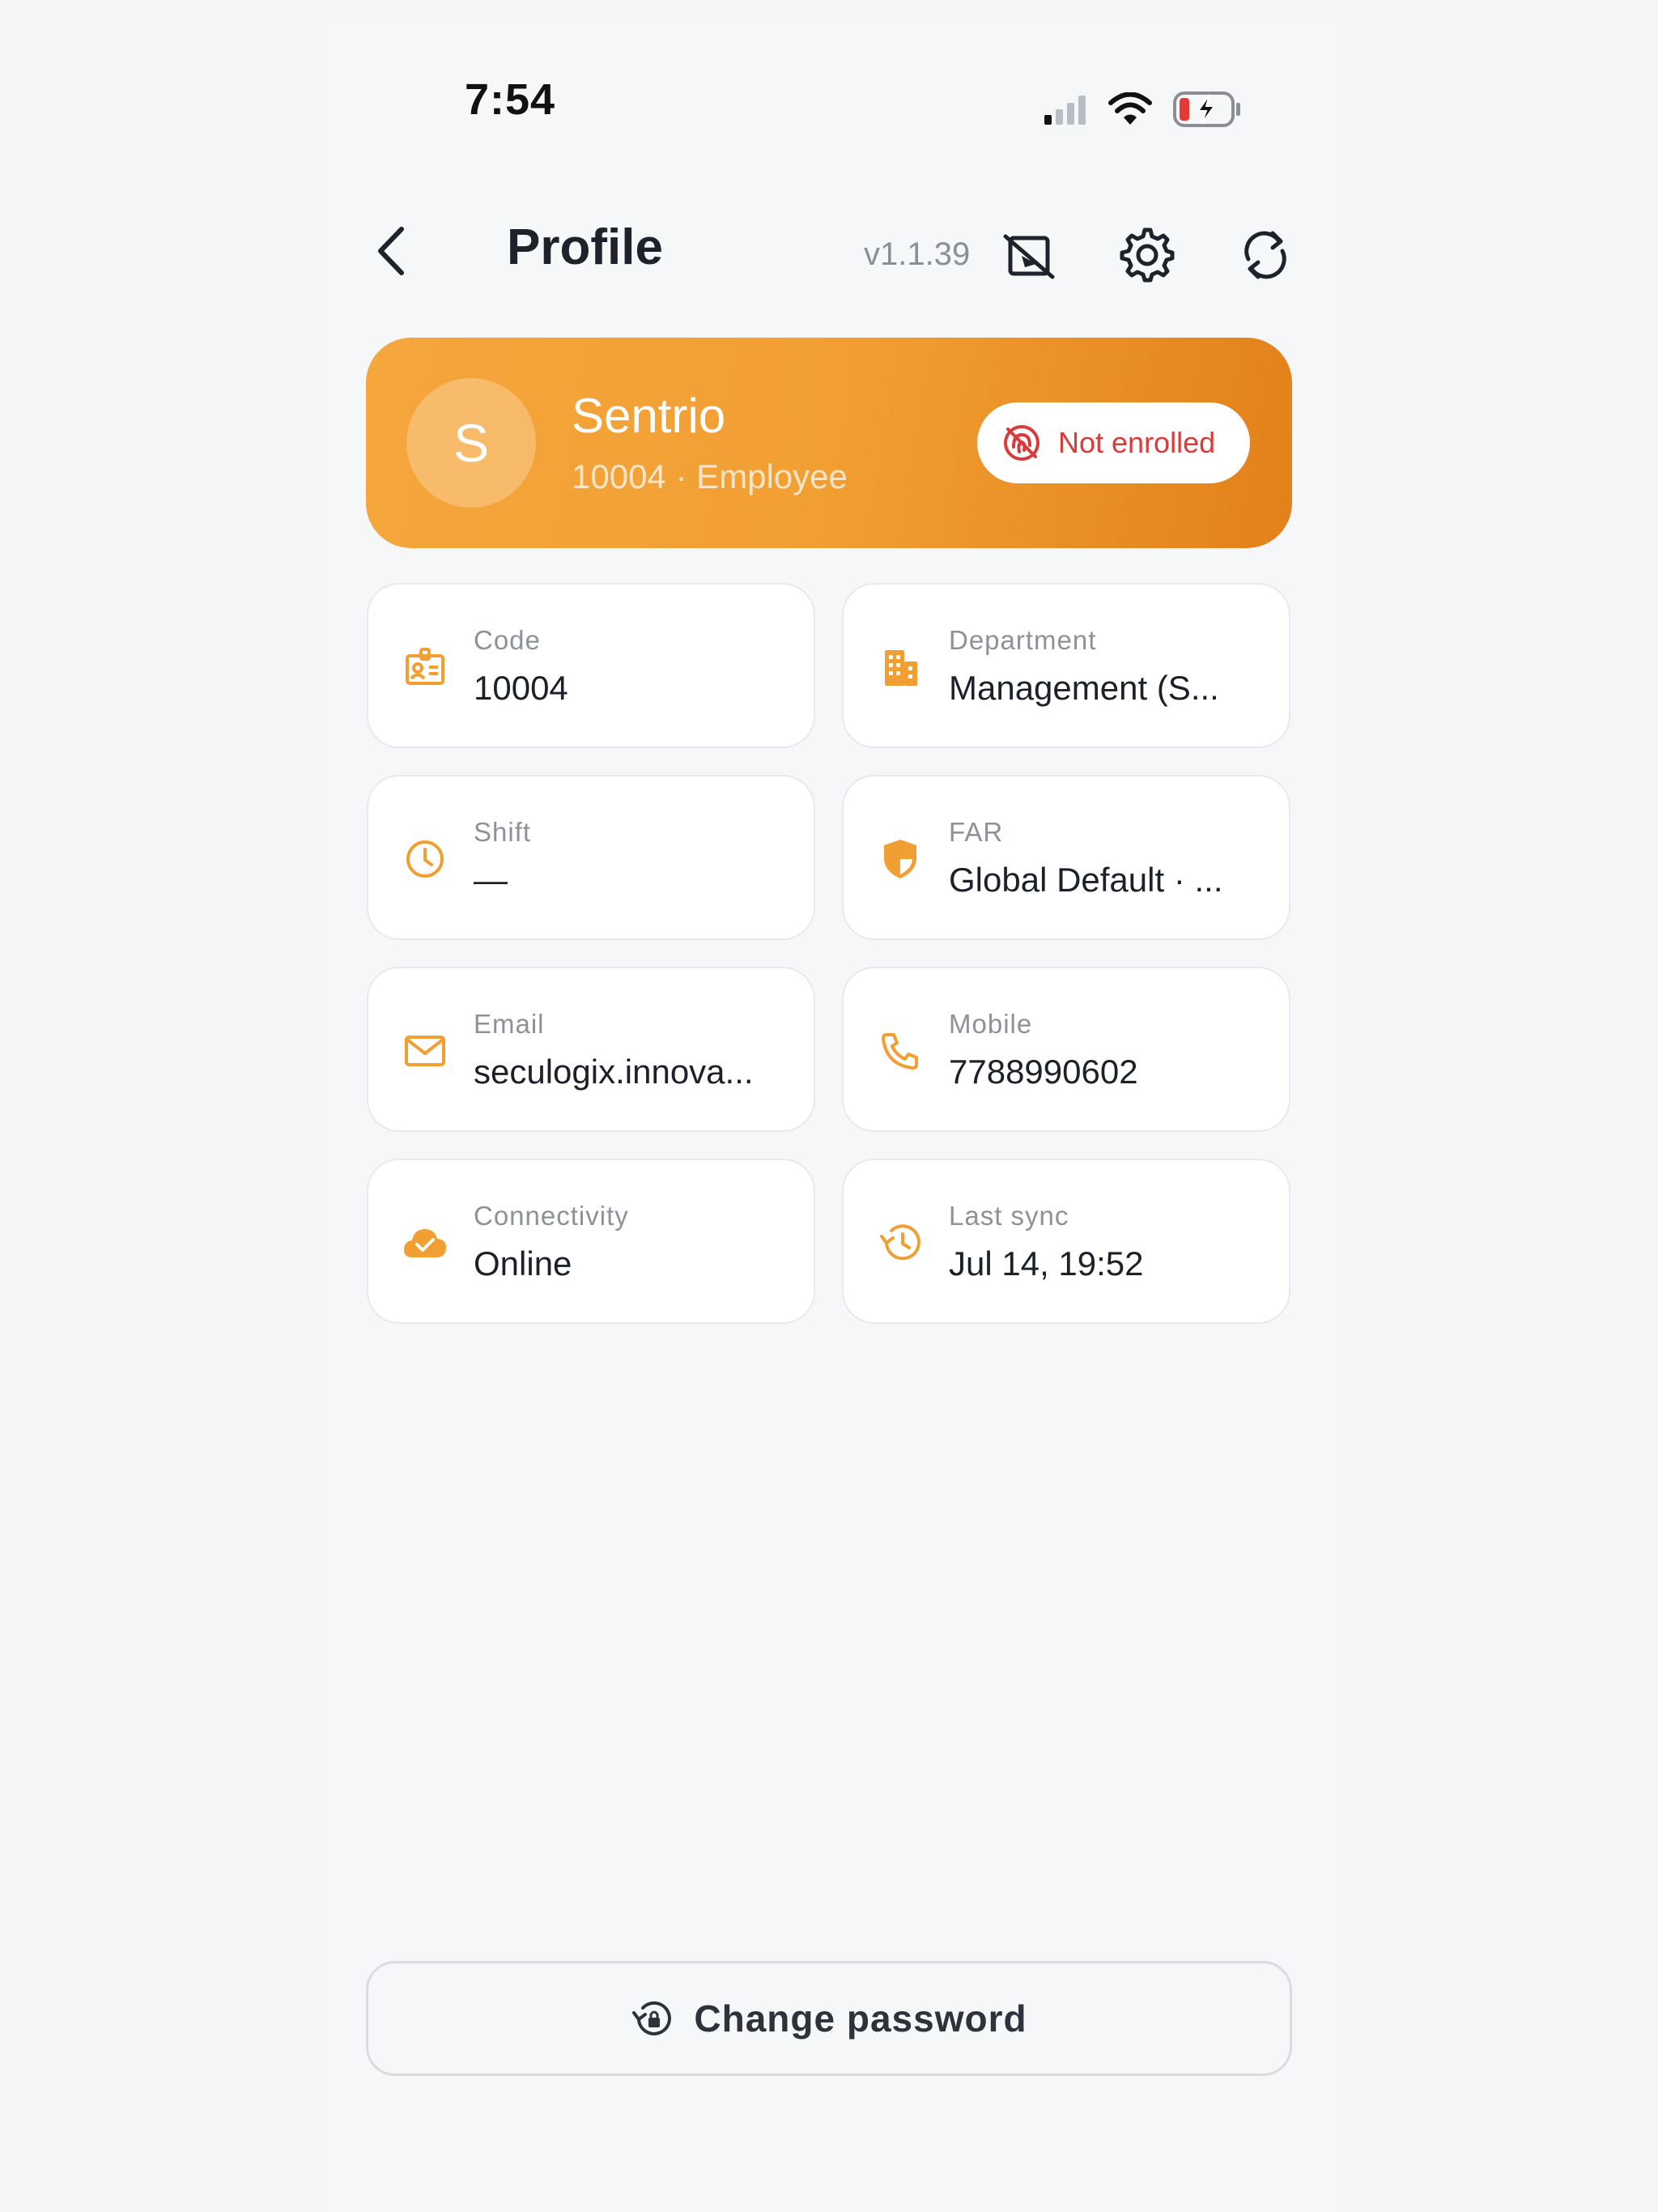 The image size is (1658, 2212). What do you see at coordinates (649, 416) in the screenshot?
I see `user-name: Sentrio` at bounding box center [649, 416].